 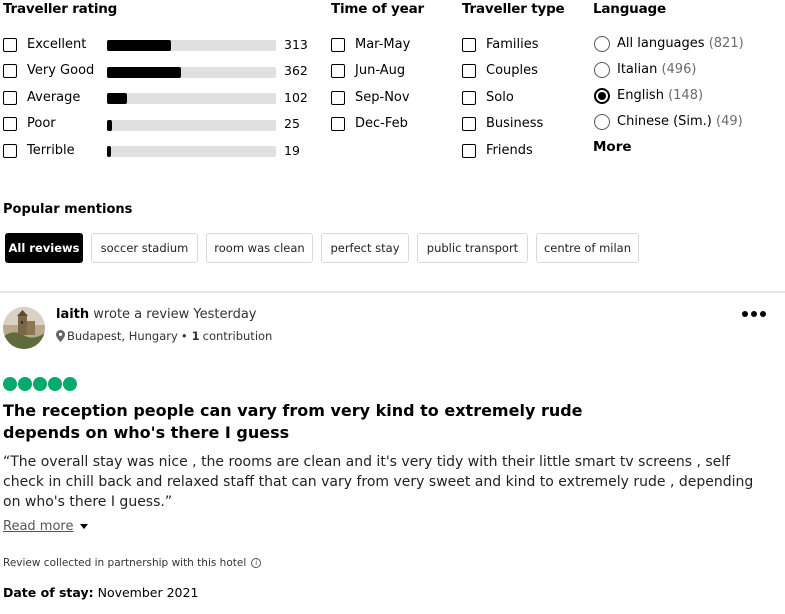 I want to click on author-meta: Budapest, Hungary • 1 contribution, so click(x=164, y=336).